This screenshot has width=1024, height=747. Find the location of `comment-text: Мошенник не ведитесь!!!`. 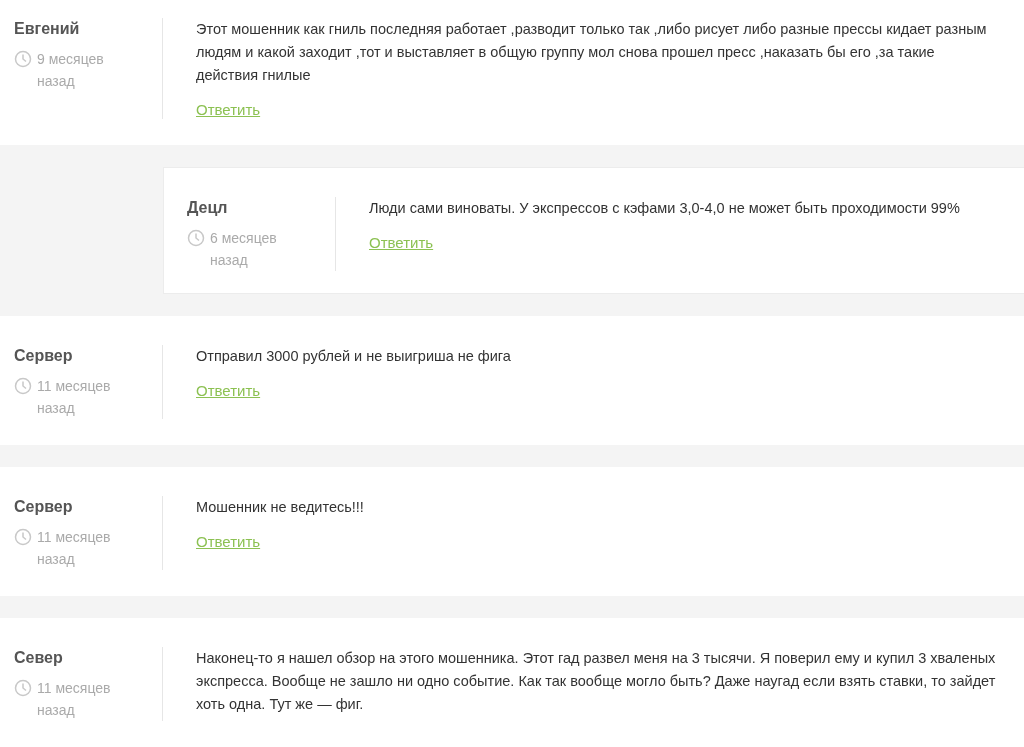

comment-text: Мошенник не ведитесь!!! is located at coordinates (280, 507).